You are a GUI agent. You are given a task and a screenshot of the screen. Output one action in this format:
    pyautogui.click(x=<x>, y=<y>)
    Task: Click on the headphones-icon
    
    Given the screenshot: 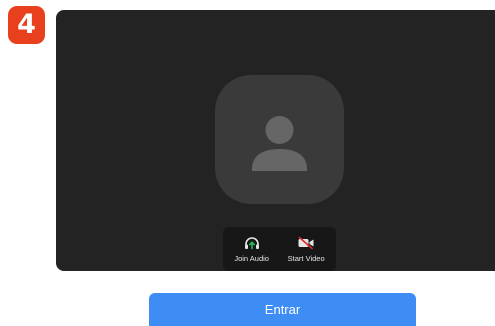 What is the action you would take?
    pyautogui.click(x=251, y=242)
    